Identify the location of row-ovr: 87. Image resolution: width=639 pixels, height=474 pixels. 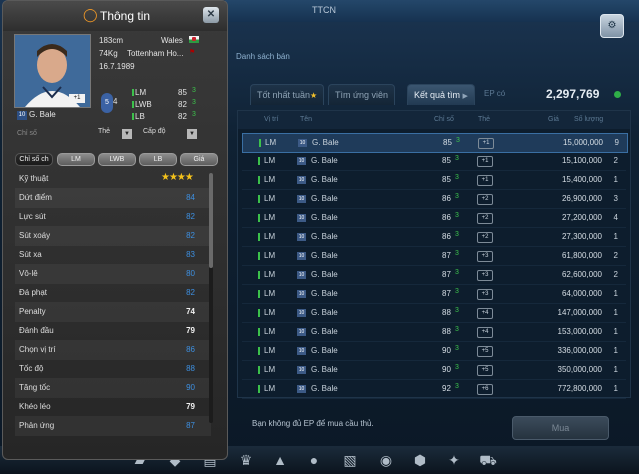
(446, 293).